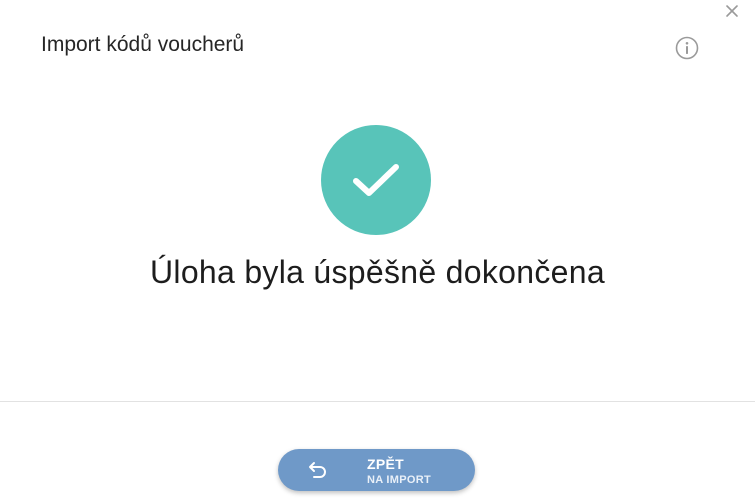 This screenshot has width=755, height=503. I want to click on checkmark-icon, so click(376, 180).